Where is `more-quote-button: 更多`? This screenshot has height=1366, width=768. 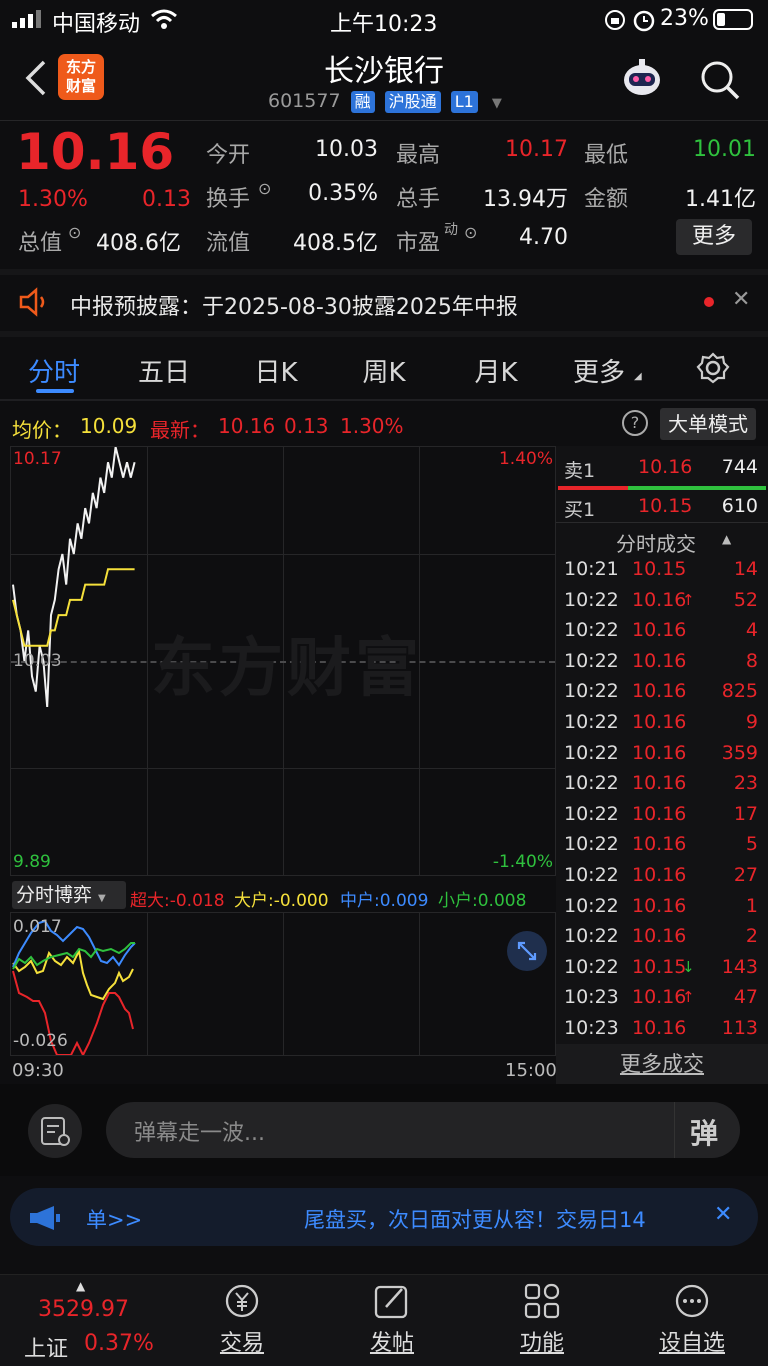 more-quote-button: 更多 is located at coordinates (714, 237).